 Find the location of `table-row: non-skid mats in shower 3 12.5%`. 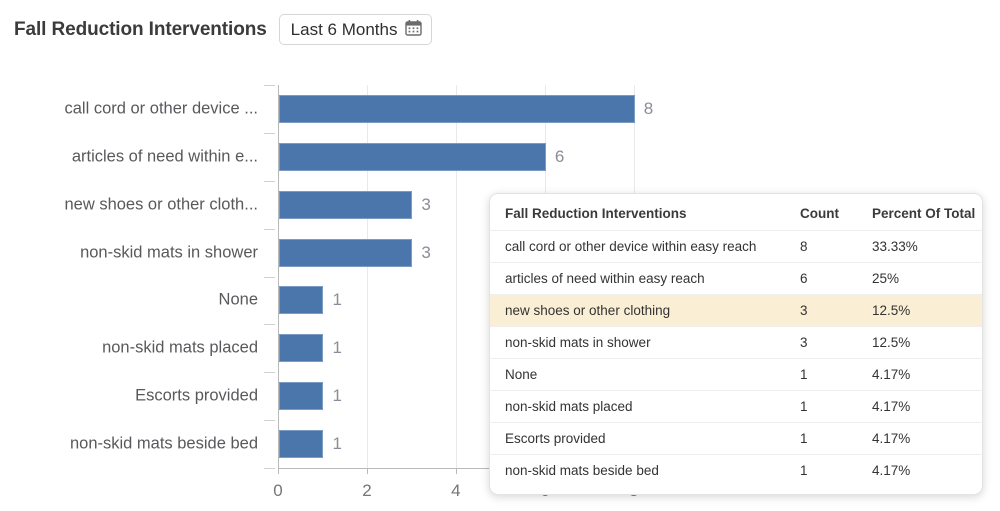

table-row: non-skid mats in shower 3 12.5% is located at coordinates (736, 342).